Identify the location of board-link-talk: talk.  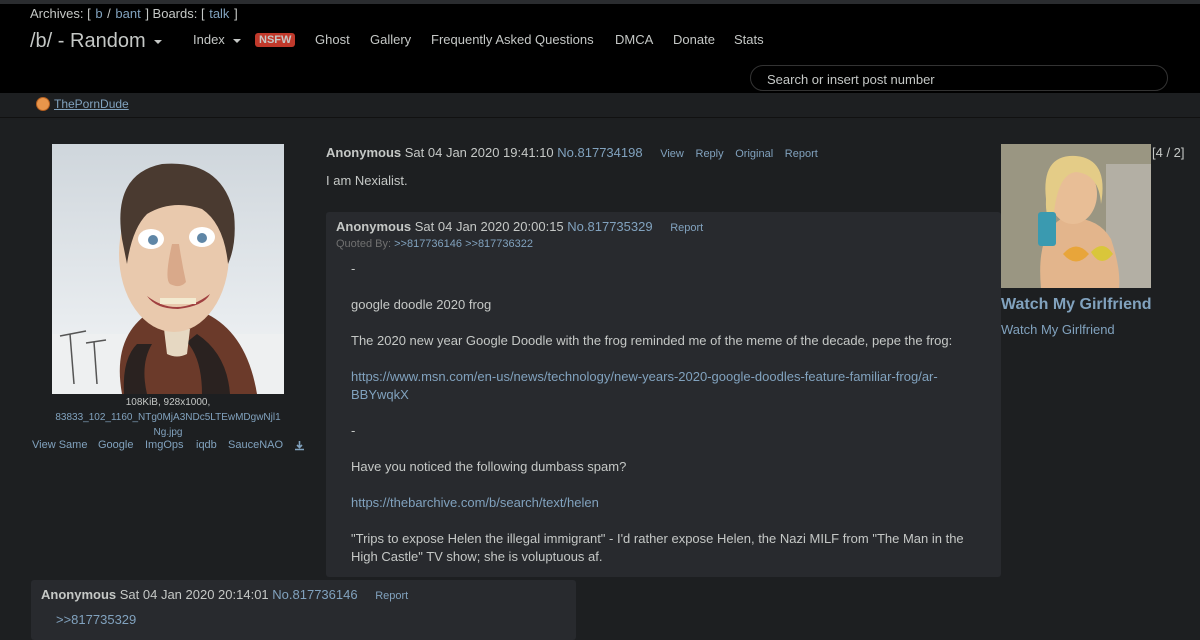
(219, 13).